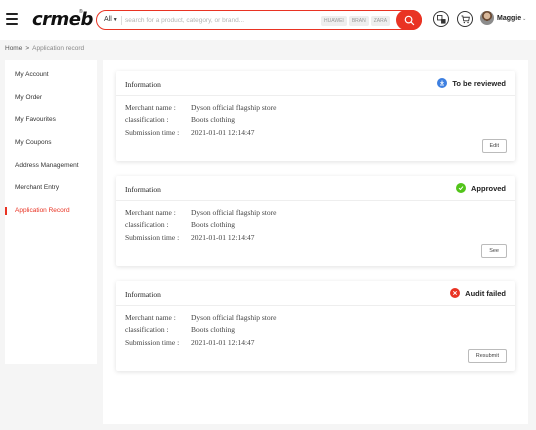 This screenshot has width=536, height=430. What do you see at coordinates (47, 165) in the screenshot?
I see `sidebar-item-address-management: Address Management` at bounding box center [47, 165].